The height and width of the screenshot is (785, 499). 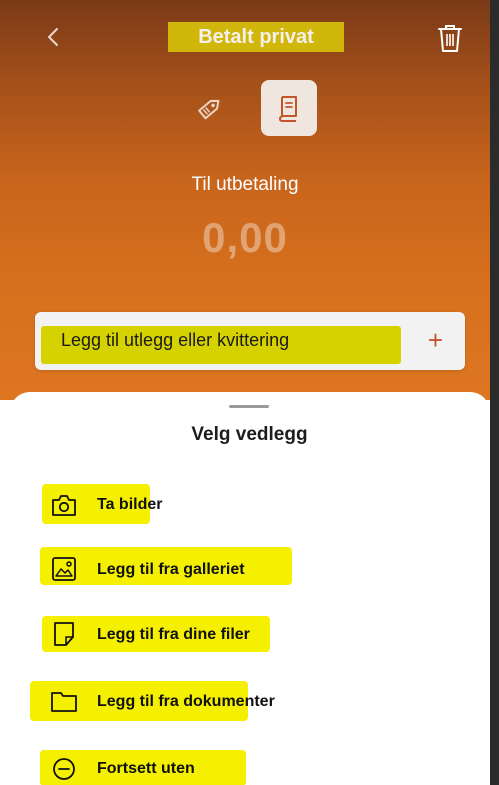 What do you see at coordinates (171, 569) in the screenshot?
I see `option-label: Legg til fra galleriet` at bounding box center [171, 569].